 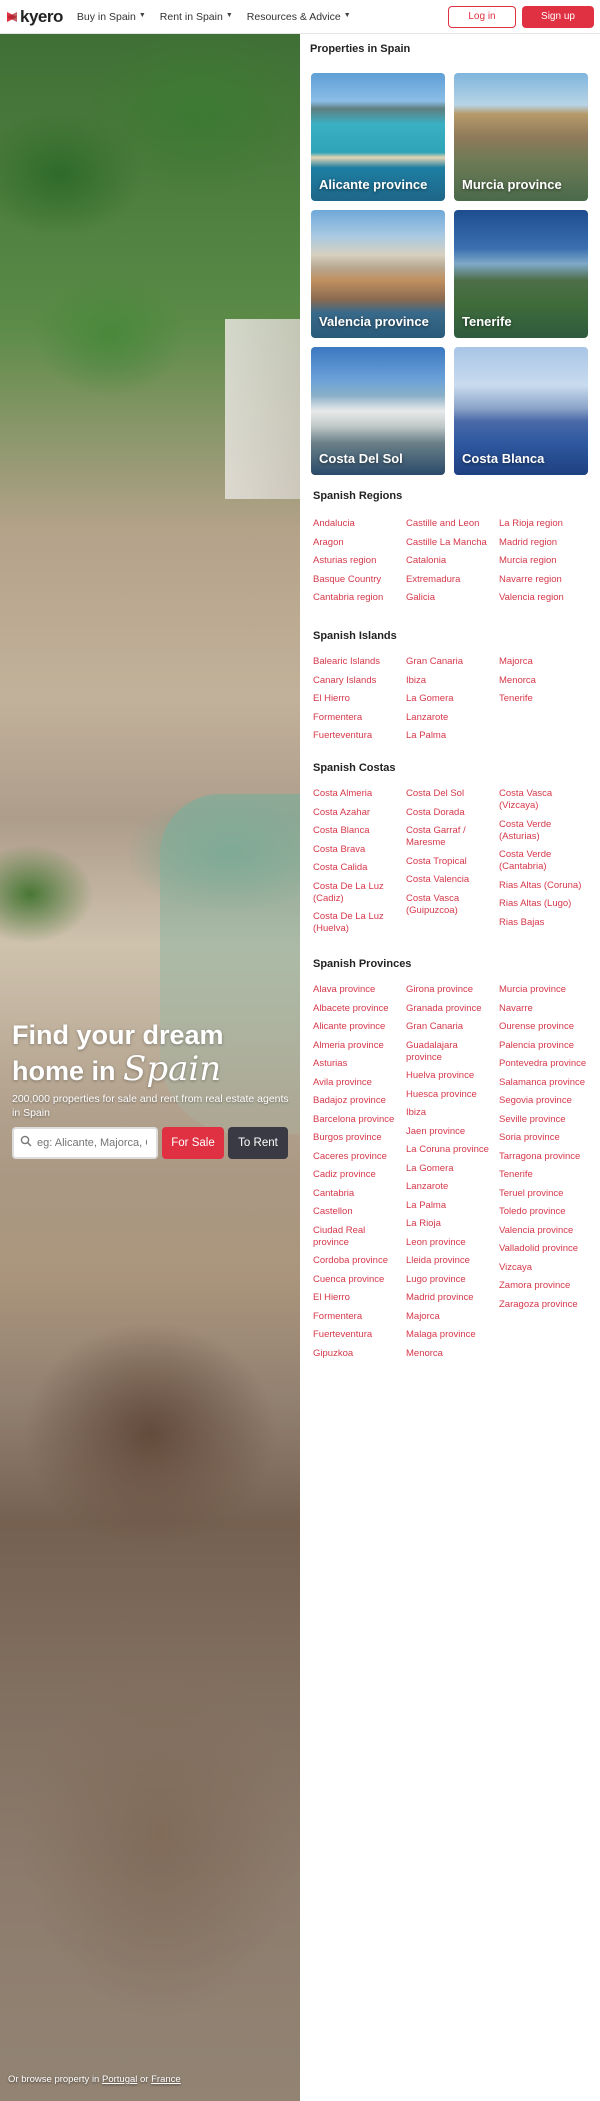 I want to click on location-link: El Hierro, so click(x=358, y=702).